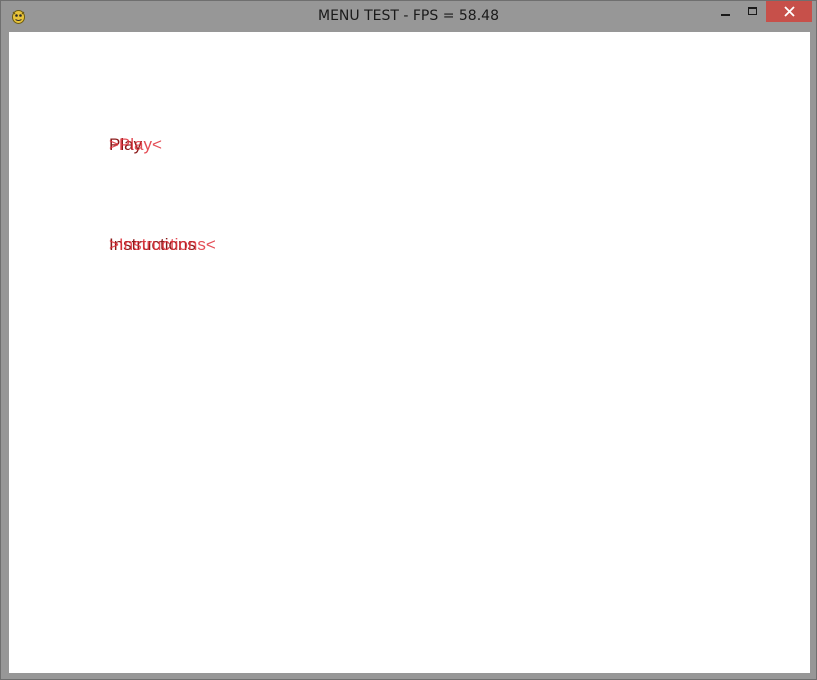 This screenshot has width=817, height=680. What do you see at coordinates (259, 247) in the screenshot?
I see `menu-item-instructions: Instructions >Instructions<` at bounding box center [259, 247].